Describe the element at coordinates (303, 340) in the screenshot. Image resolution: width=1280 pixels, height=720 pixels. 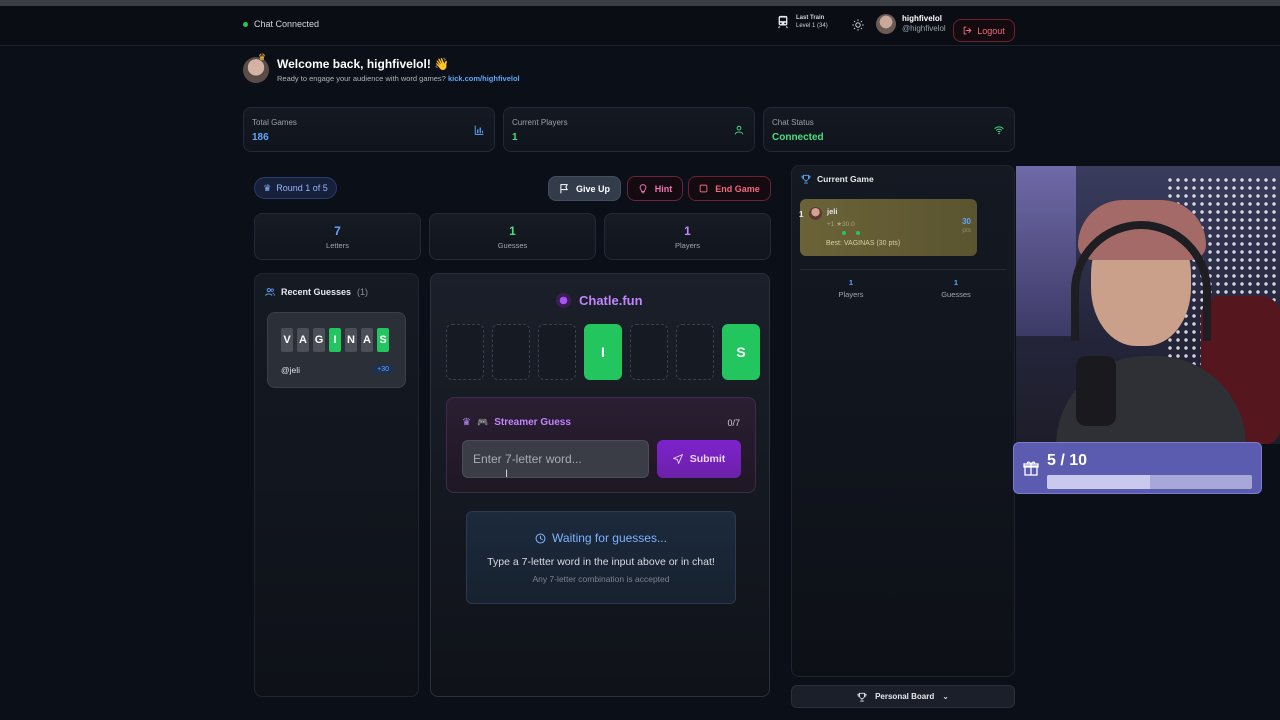
I see `guess-tile: A` at that location.